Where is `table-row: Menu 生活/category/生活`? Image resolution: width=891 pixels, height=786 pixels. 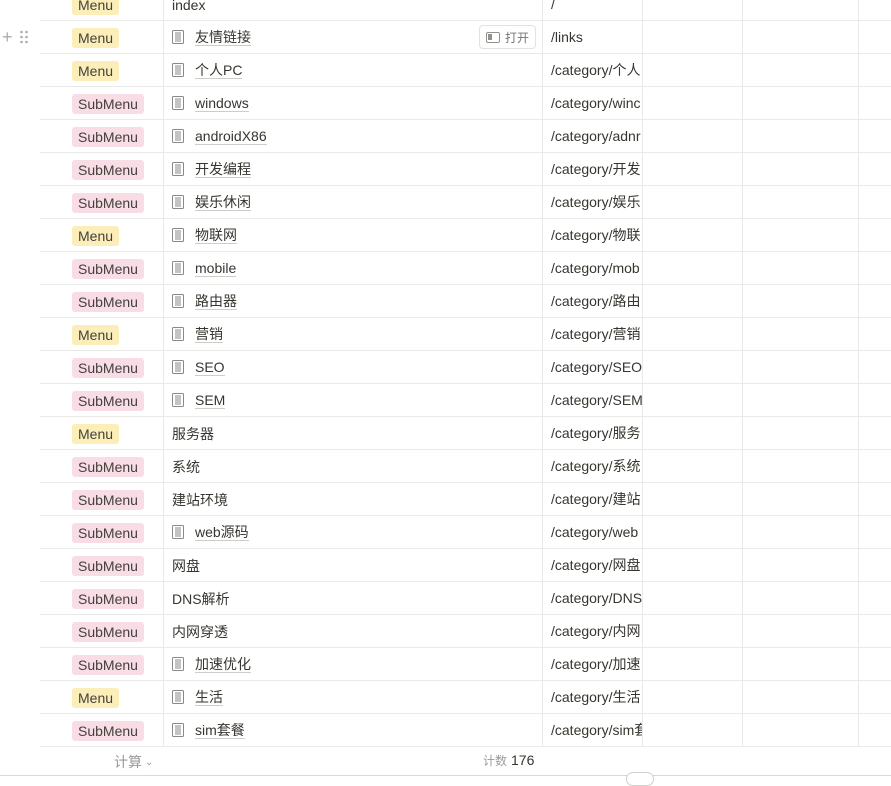 table-row: Menu 生活/category/生活 is located at coordinates (445, 697).